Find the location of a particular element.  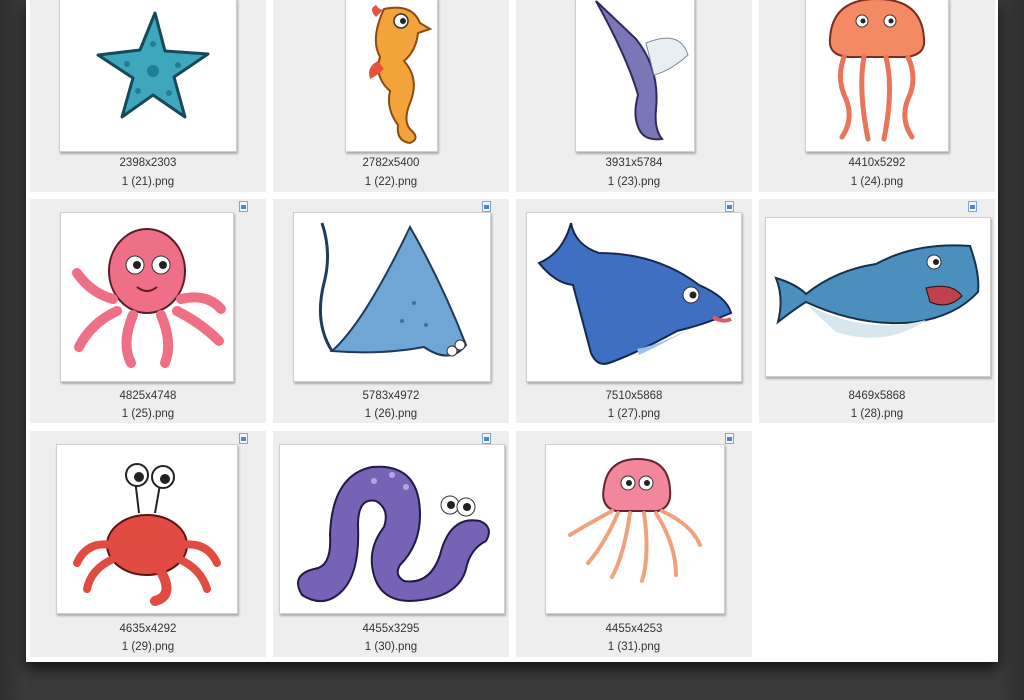

file-item: 4455x4253 1 (31).png is located at coordinates (634, 544).